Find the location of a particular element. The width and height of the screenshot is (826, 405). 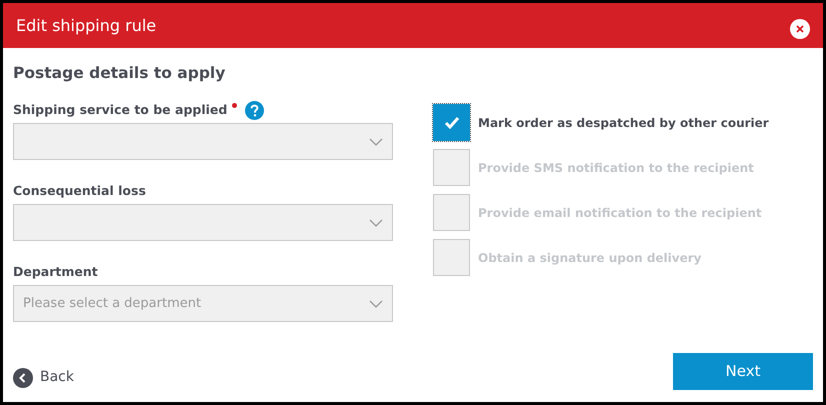

field-label: Consequential loss is located at coordinates (79, 191).